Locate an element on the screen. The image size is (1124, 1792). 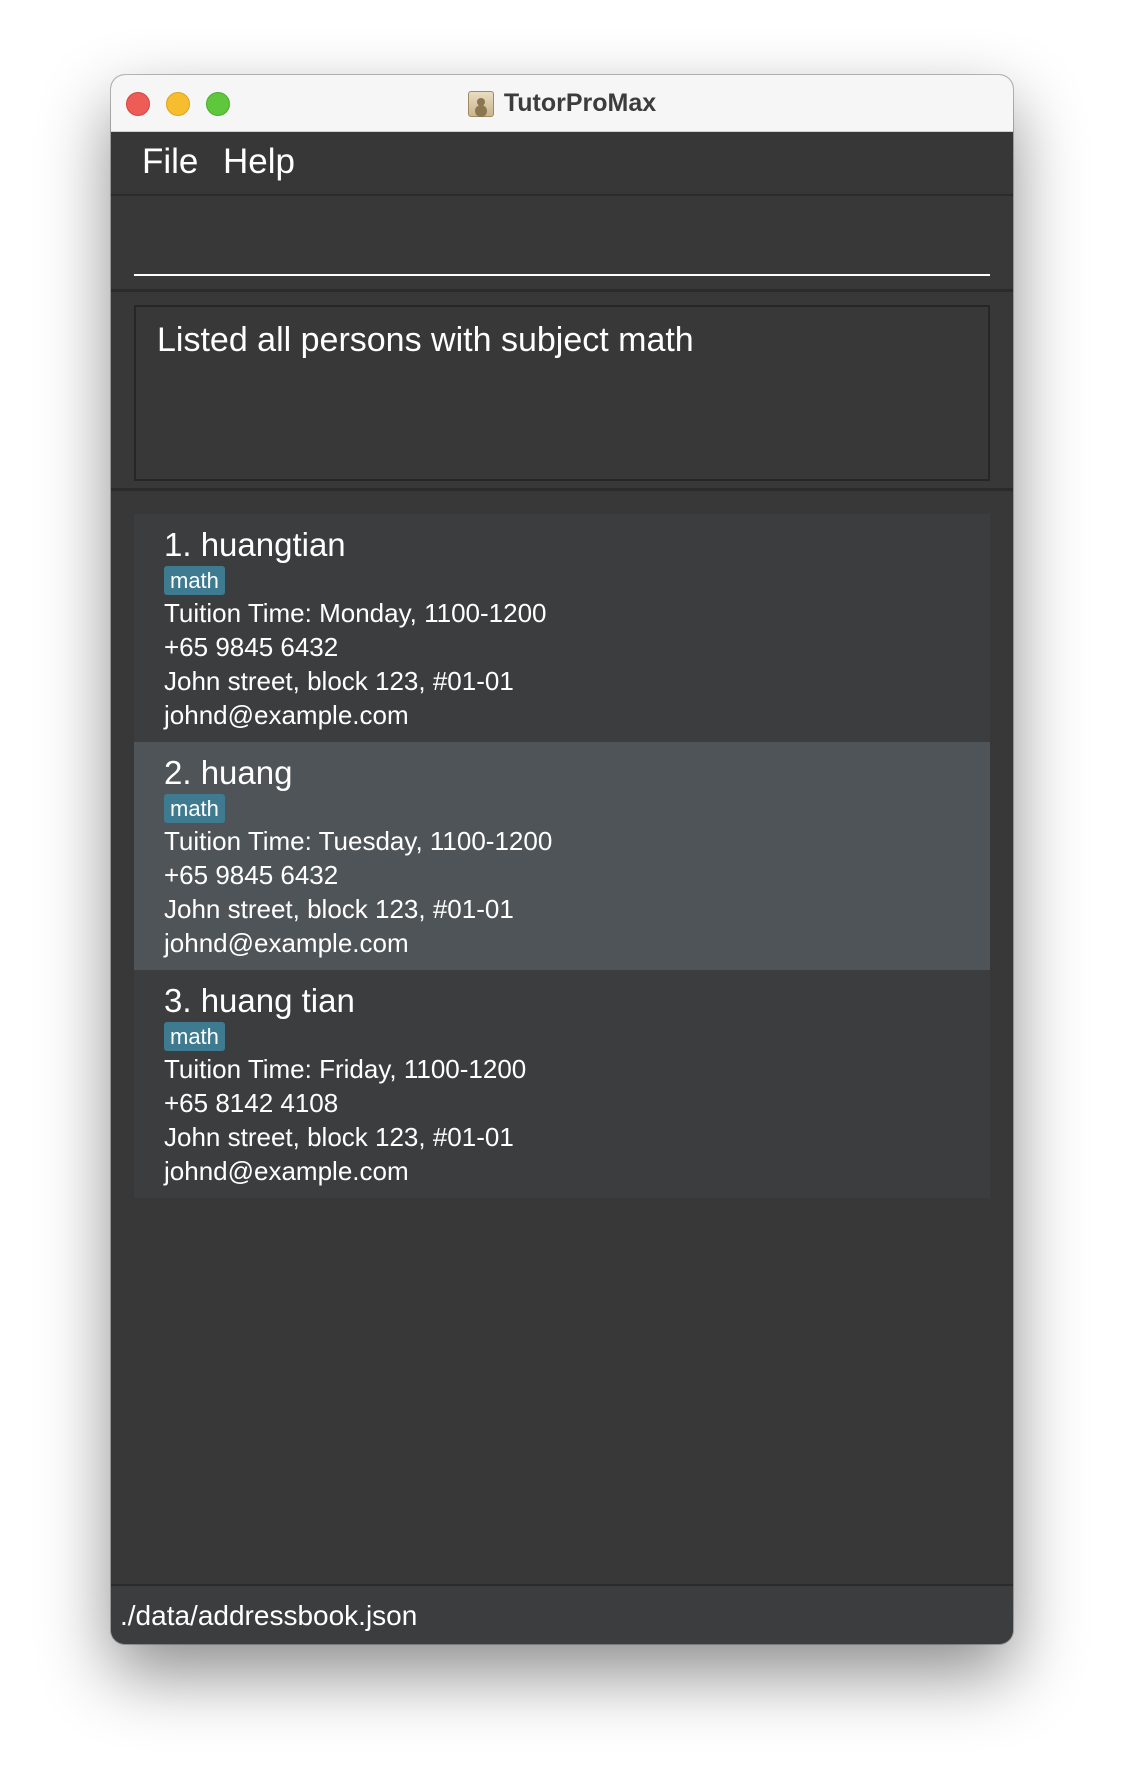
person-name: 3. huang tian is located at coordinates (259, 1000).